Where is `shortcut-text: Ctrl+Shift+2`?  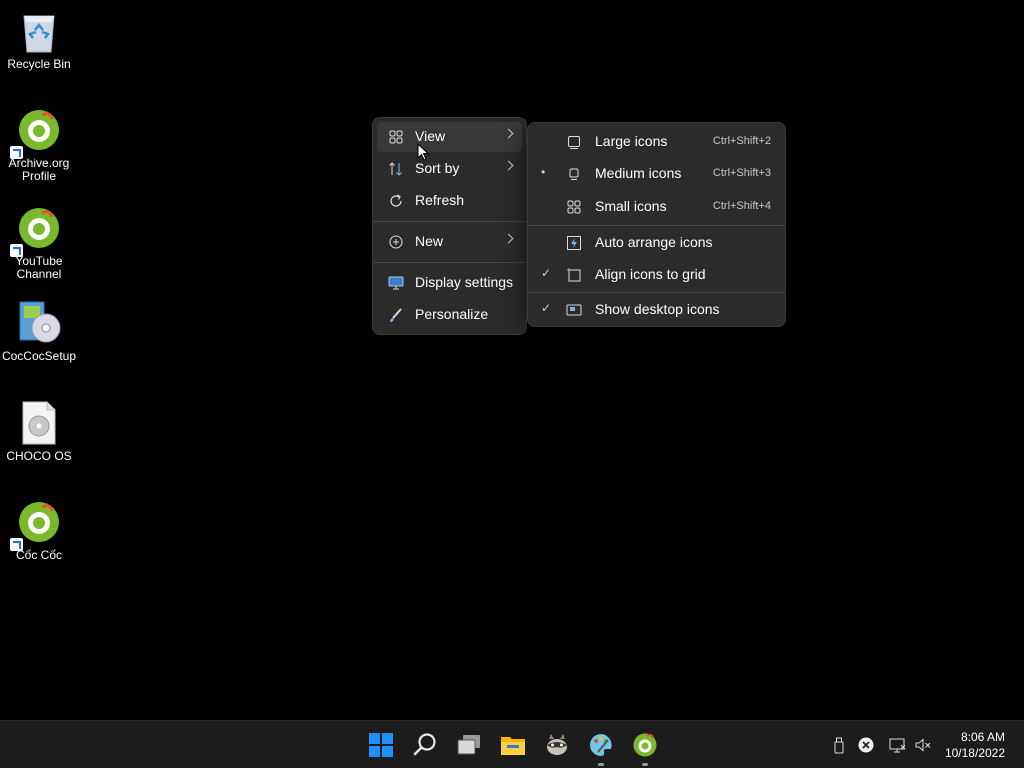 shortcut-text: Ctrl+Shift+2 is located at coordinates (741, 141).